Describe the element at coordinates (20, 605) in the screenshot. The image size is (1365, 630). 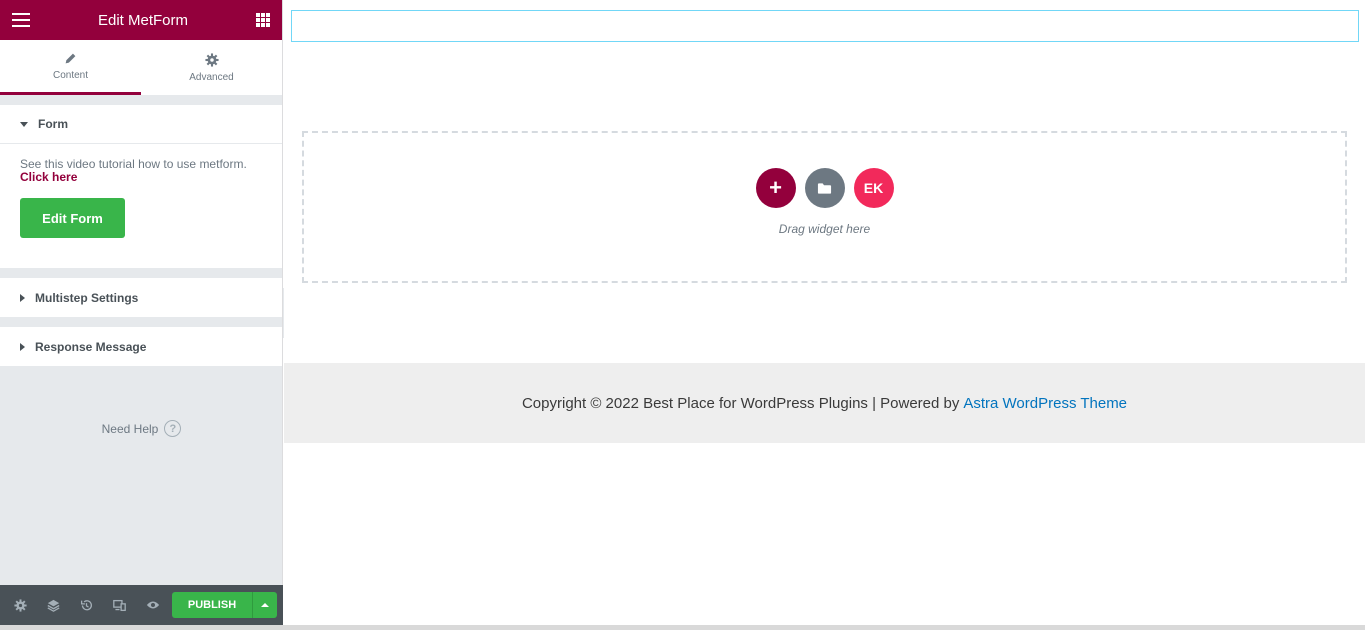
I see `settings-icon` at that location.